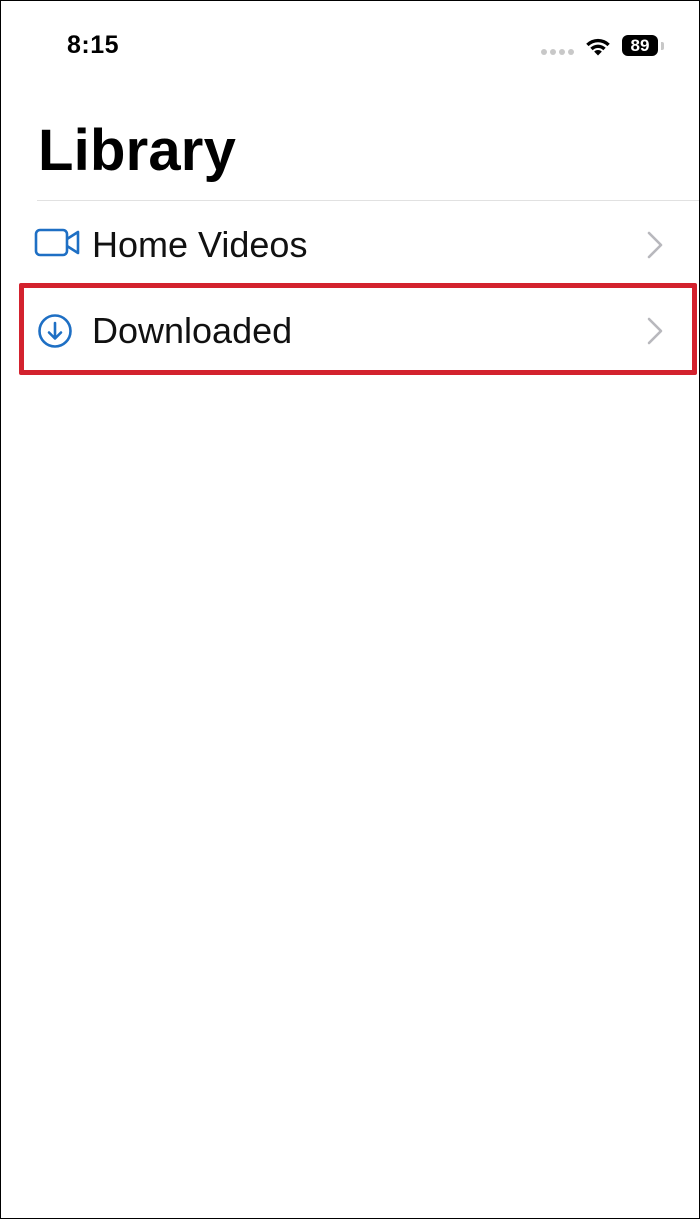 Image resolution: width=700 pixels, height=1219 pixels. Describe the element at coordinates (350, 245) in the screenshot. I see `list-item-home-videos: Home Videos` at that location.